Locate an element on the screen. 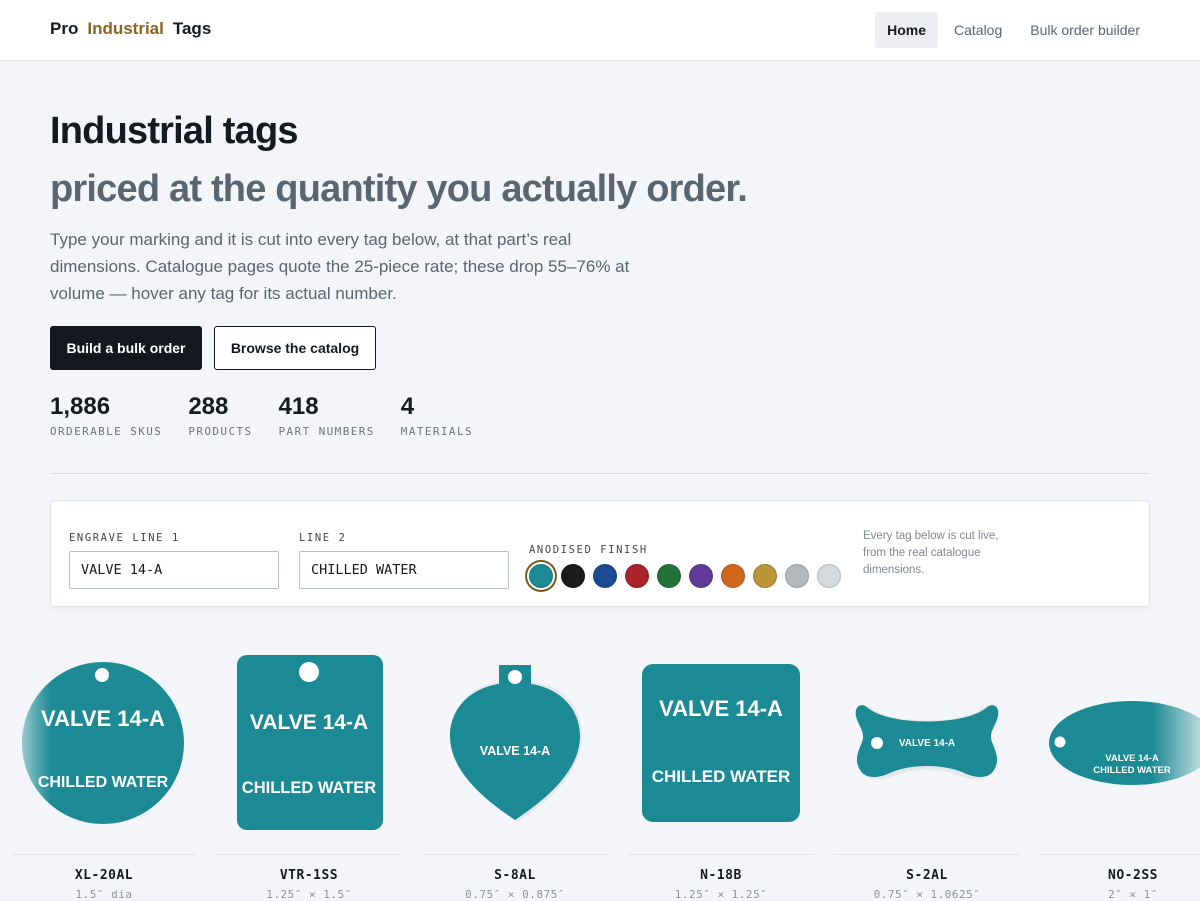  line2-field: LINE 2 is located at coordinates (404, 560).